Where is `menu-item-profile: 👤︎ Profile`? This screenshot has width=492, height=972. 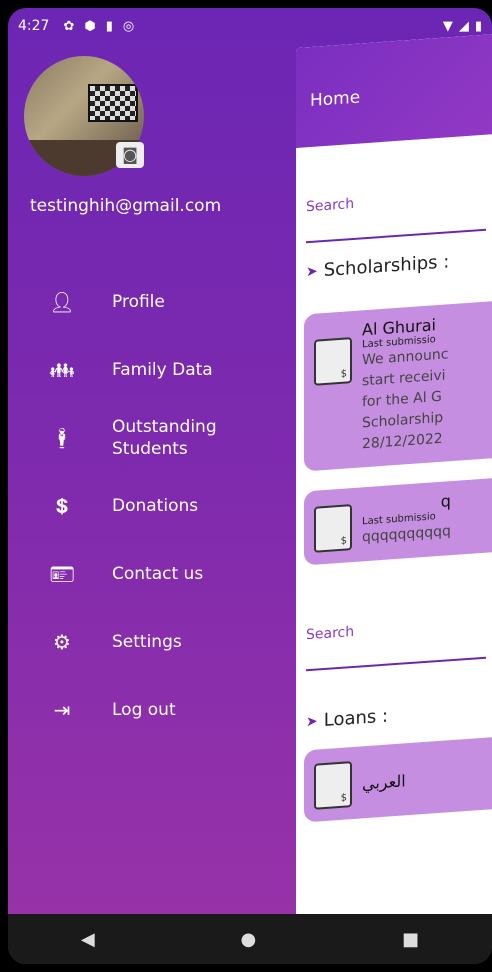
menu-item-profile: 👤︎ Profile is located at coordinates (152, 302).